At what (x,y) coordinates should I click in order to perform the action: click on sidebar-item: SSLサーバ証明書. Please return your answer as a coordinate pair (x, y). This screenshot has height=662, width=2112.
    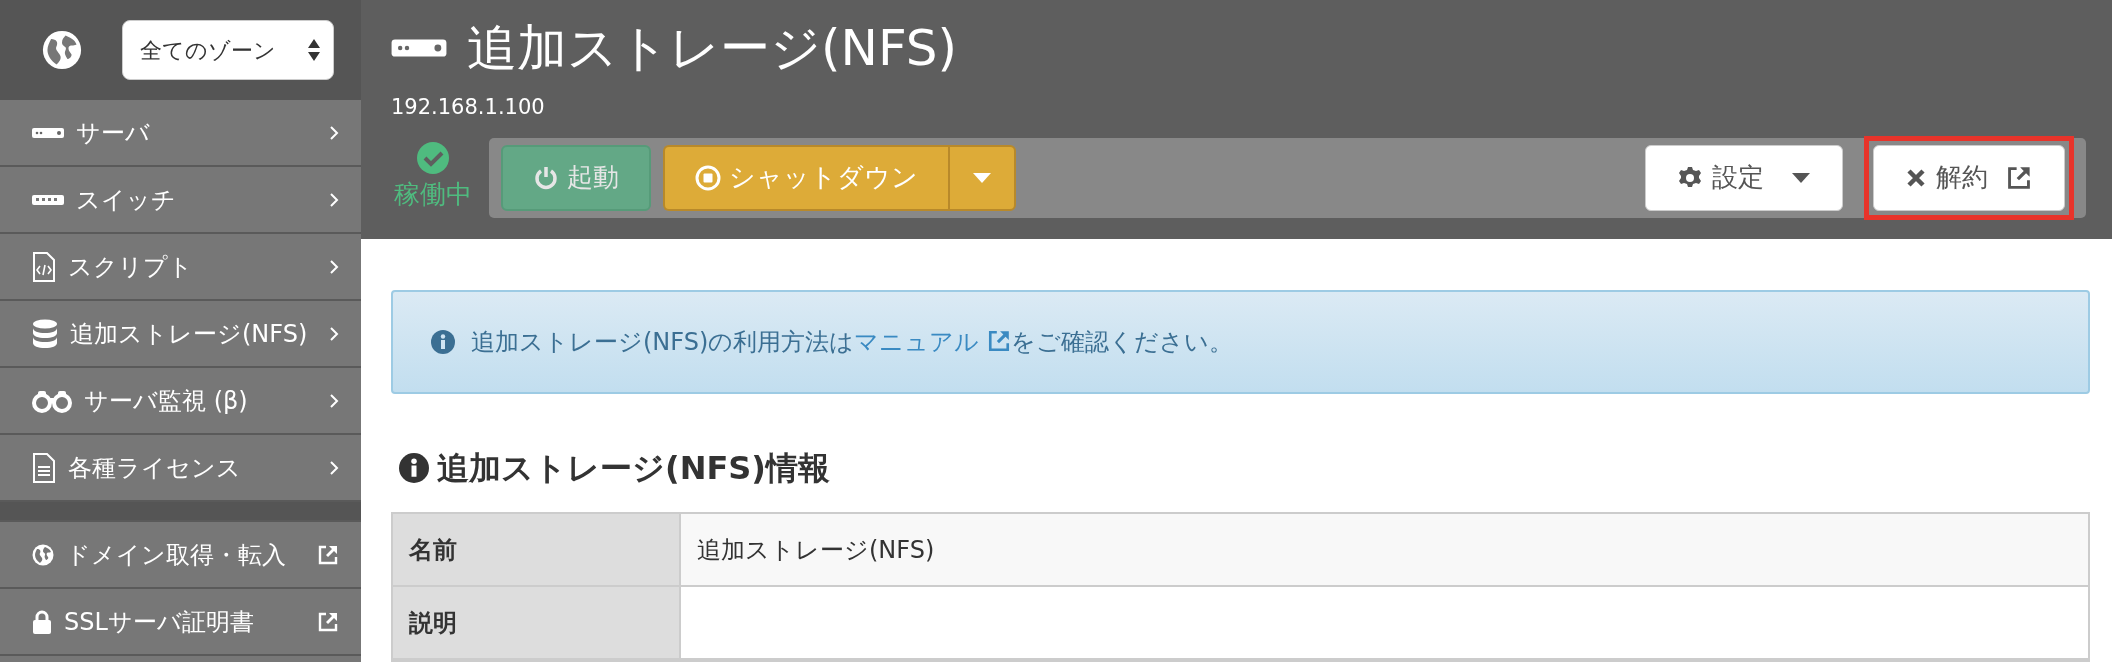
    Looking at the image, I should click on (180, 622).